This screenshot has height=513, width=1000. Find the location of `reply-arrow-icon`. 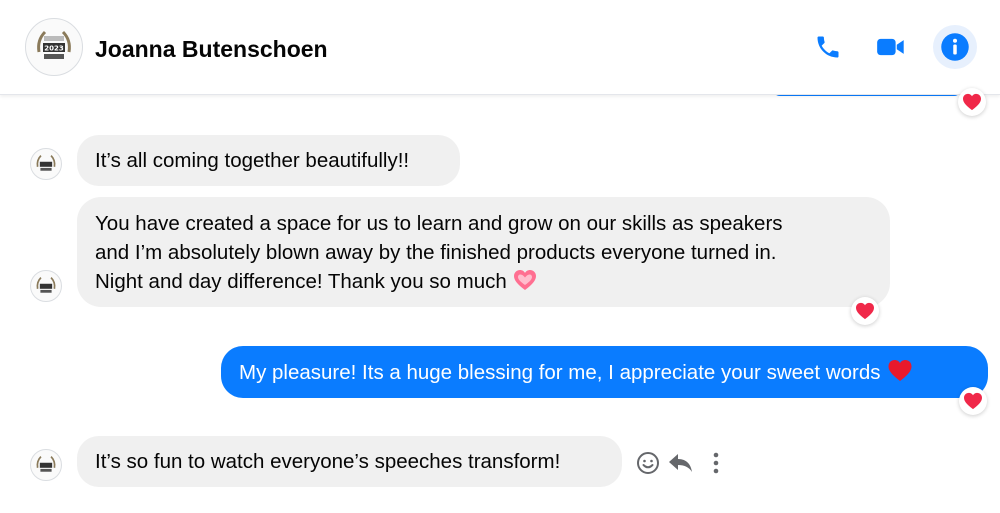

reply-arrow-icon is located at coordinates (680, 463).